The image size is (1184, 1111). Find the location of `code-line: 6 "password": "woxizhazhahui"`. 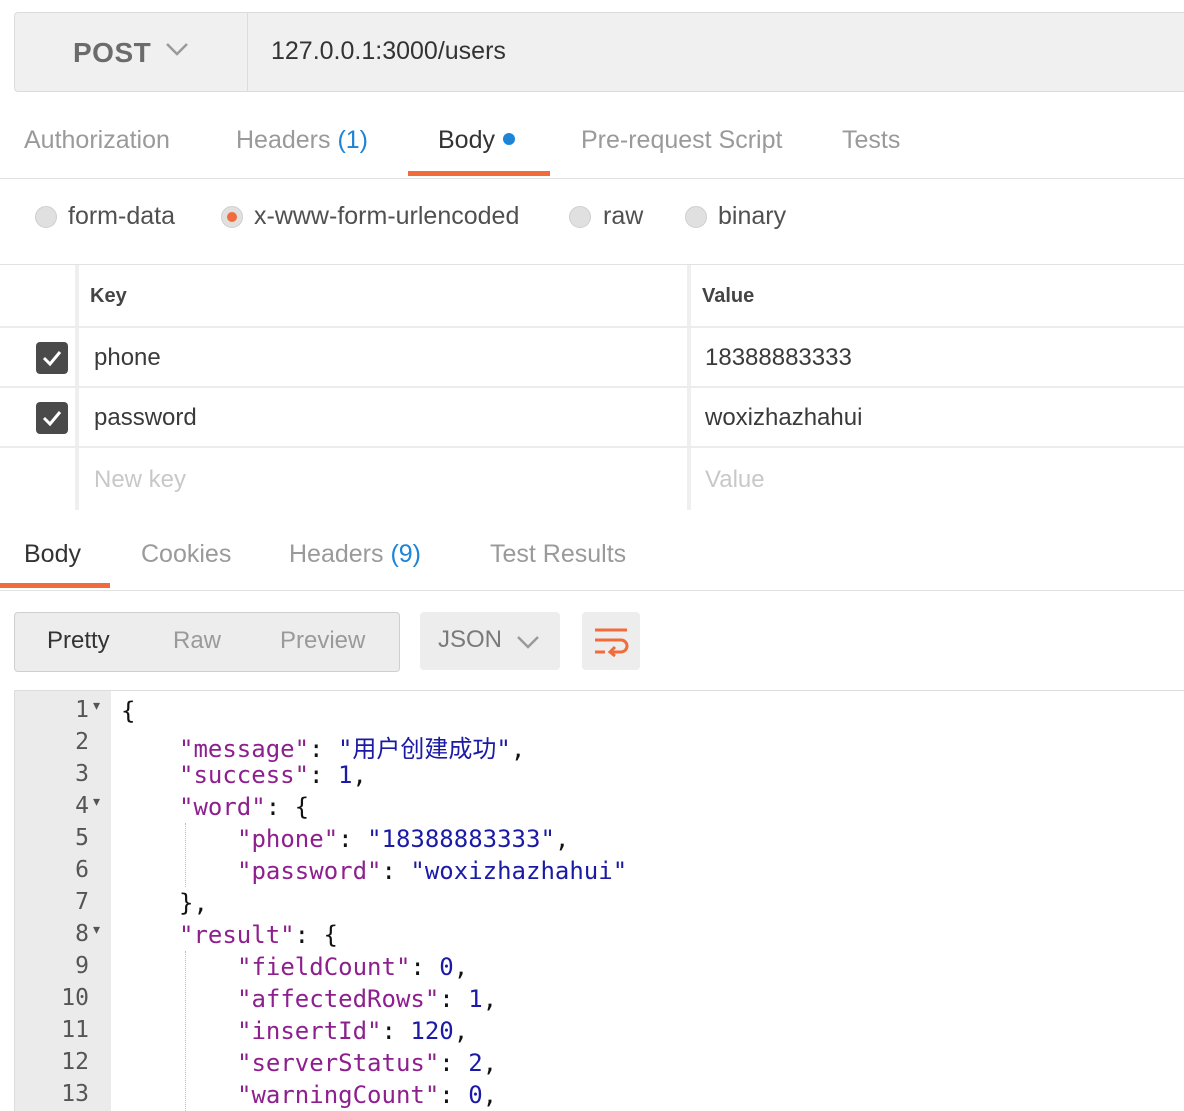

code-line: 6 "password": "woxizhazhahui" is located at coordinates (599, 871).